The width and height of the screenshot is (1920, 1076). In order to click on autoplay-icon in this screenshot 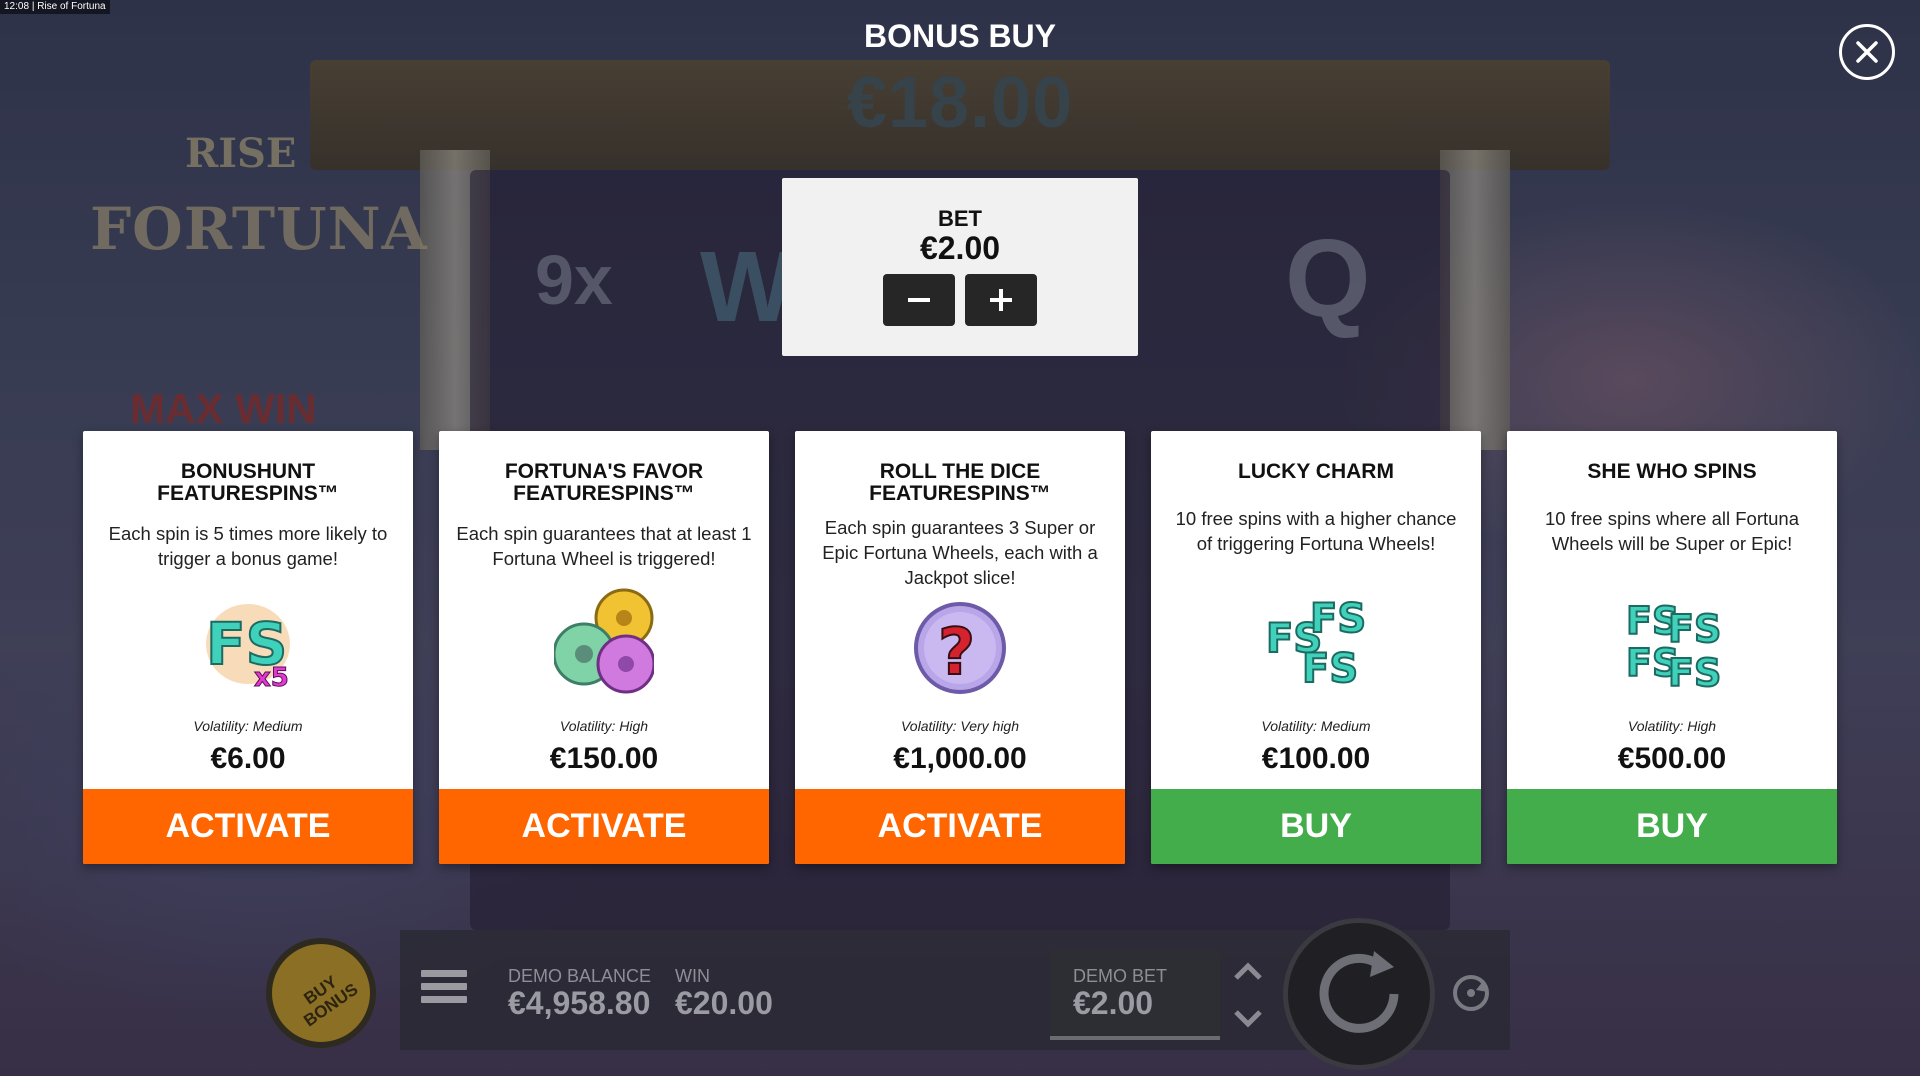, I will do `click(1471, 993)`.